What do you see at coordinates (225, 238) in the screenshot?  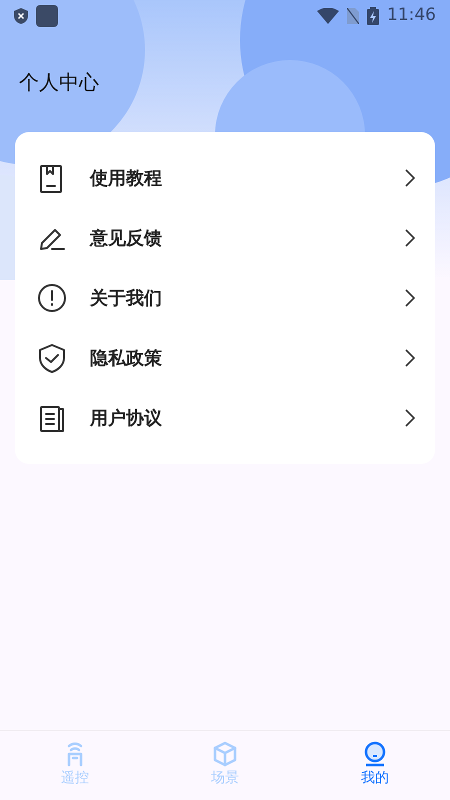 I see `menu-item: 意见反馈` at bounding box center [225, 238].